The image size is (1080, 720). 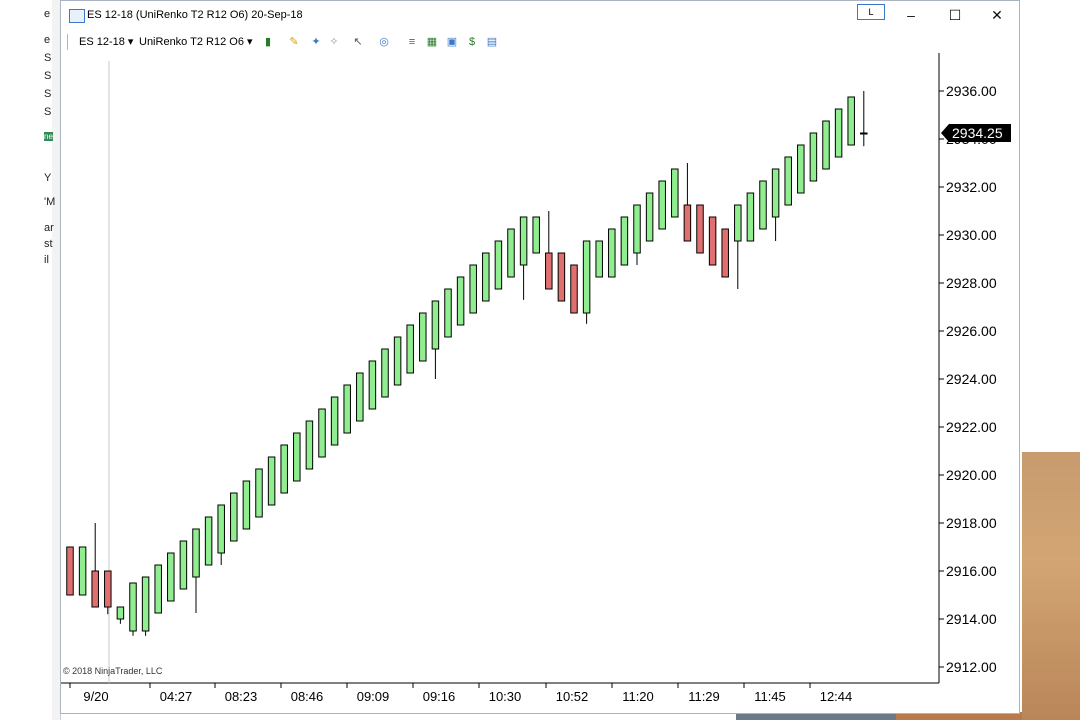 What do you see at coordinates (472, 42) in the screenshot?
I see `dollar-icon: $` at bounding box center [472, 42].